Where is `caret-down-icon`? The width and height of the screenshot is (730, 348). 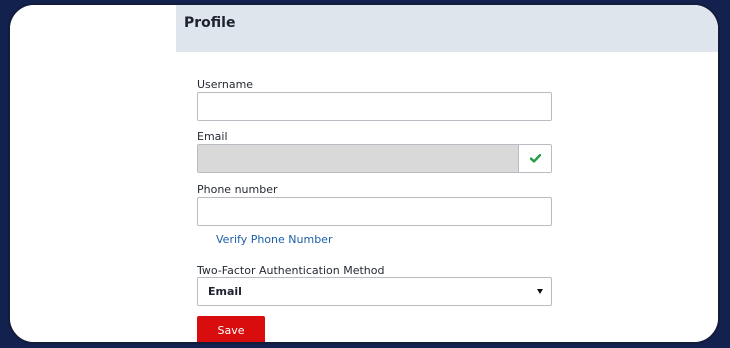 caret-down-icon is located at coordinates (540, 291).